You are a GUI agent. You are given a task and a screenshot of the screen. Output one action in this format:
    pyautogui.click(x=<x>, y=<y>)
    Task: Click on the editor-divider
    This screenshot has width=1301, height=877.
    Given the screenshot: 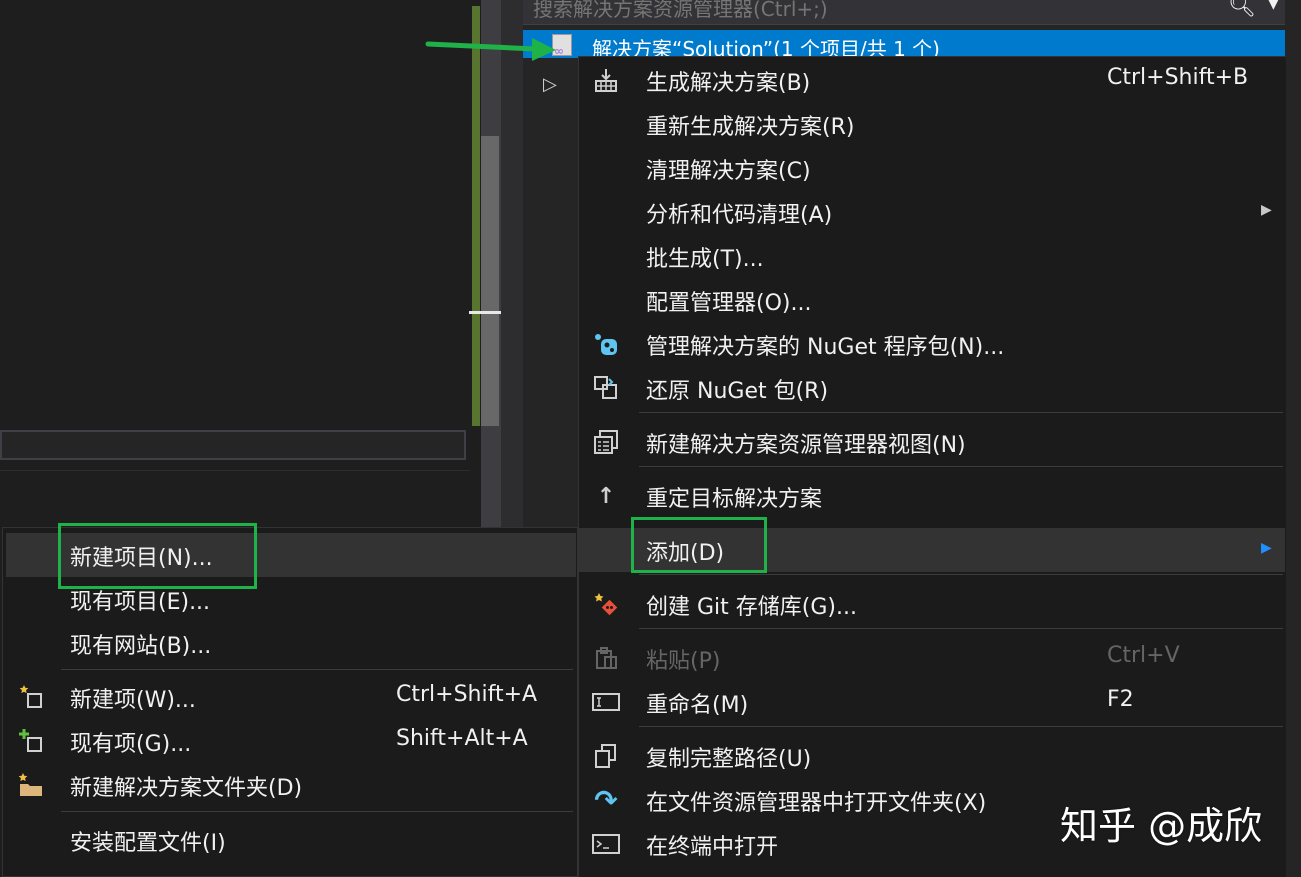 What is the action you would take?
    pyautogui.click(x=235, y=470)
    